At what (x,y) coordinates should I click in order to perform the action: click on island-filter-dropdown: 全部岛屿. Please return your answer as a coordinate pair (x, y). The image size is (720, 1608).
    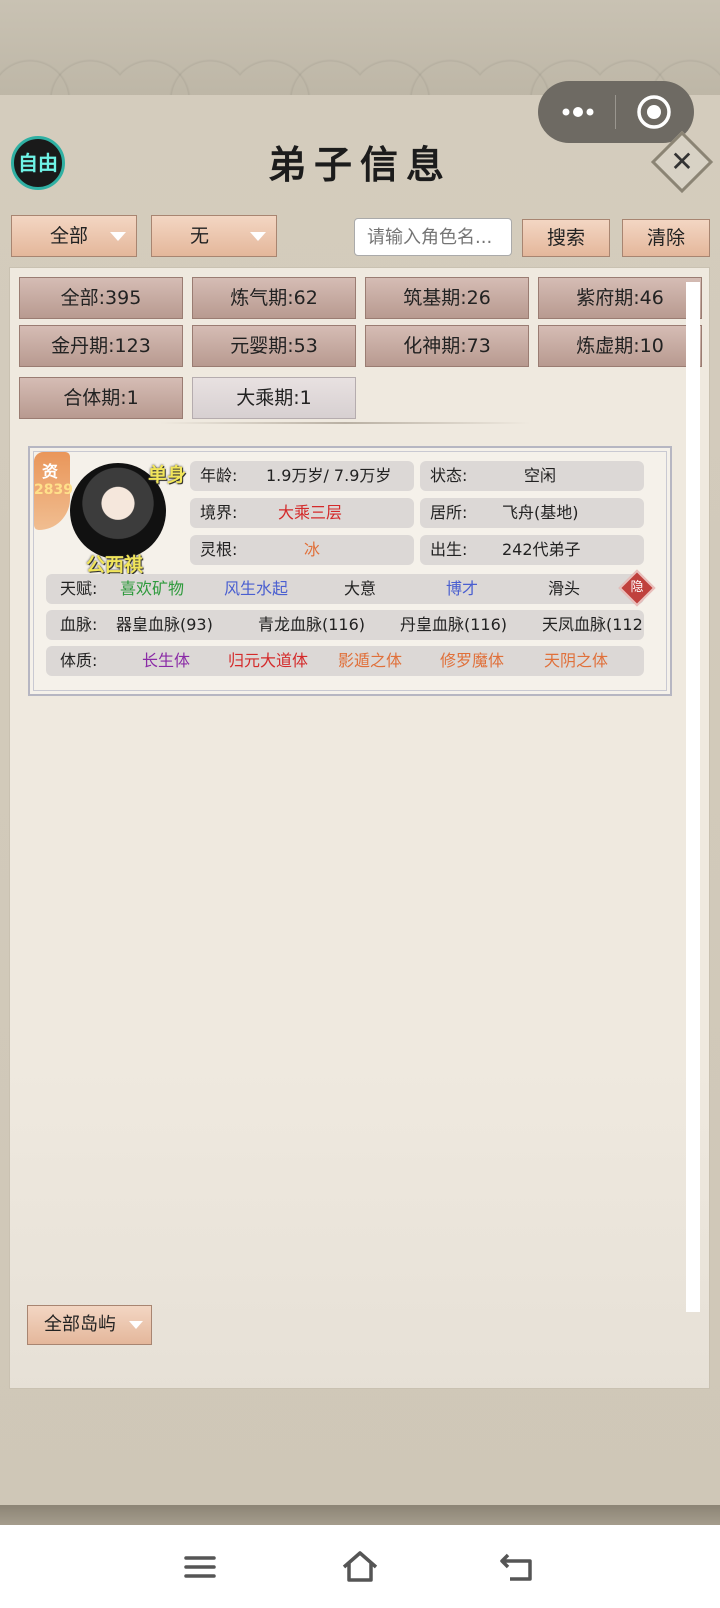
    Looking at the image, I should click on (89, 1325).